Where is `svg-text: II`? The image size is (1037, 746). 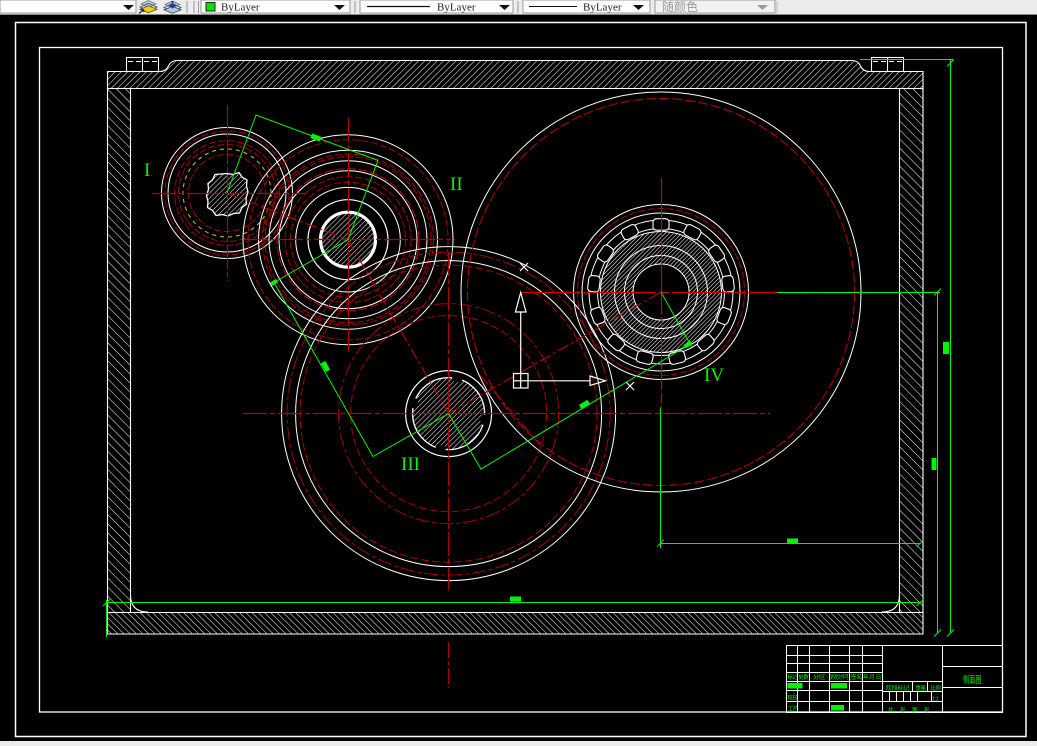 svg-text: II is located at coordinates (456, 184).